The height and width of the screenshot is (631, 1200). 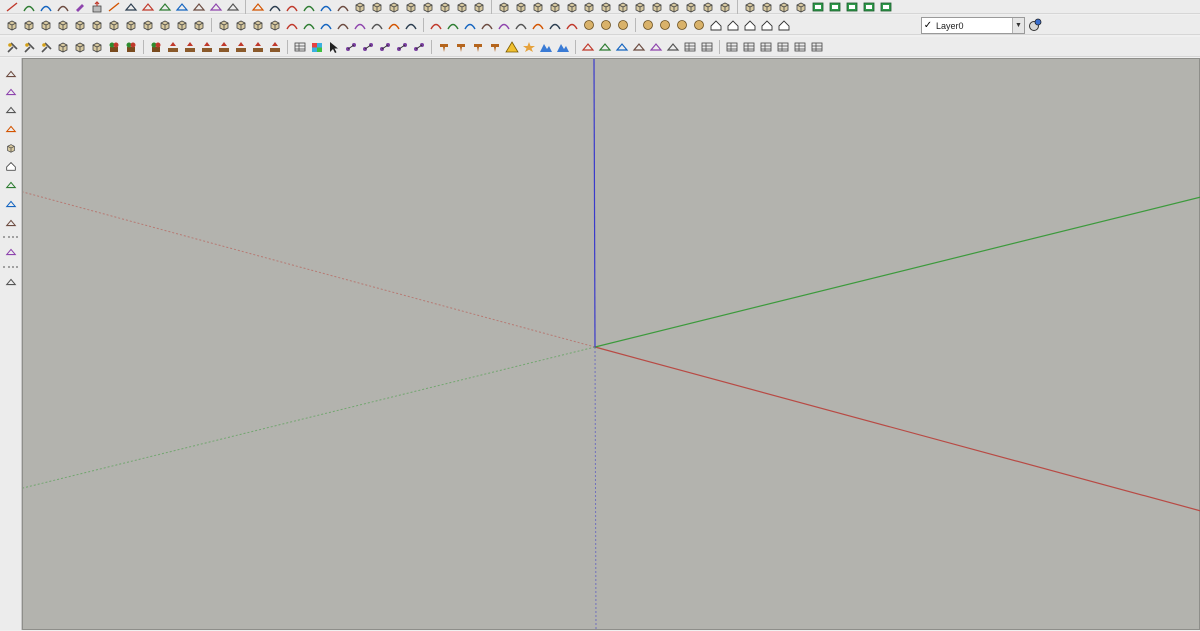 What do you see at coordinates (10, 281) in the screenshot?
I see `brush-icon` at bounding box center [10, 281].